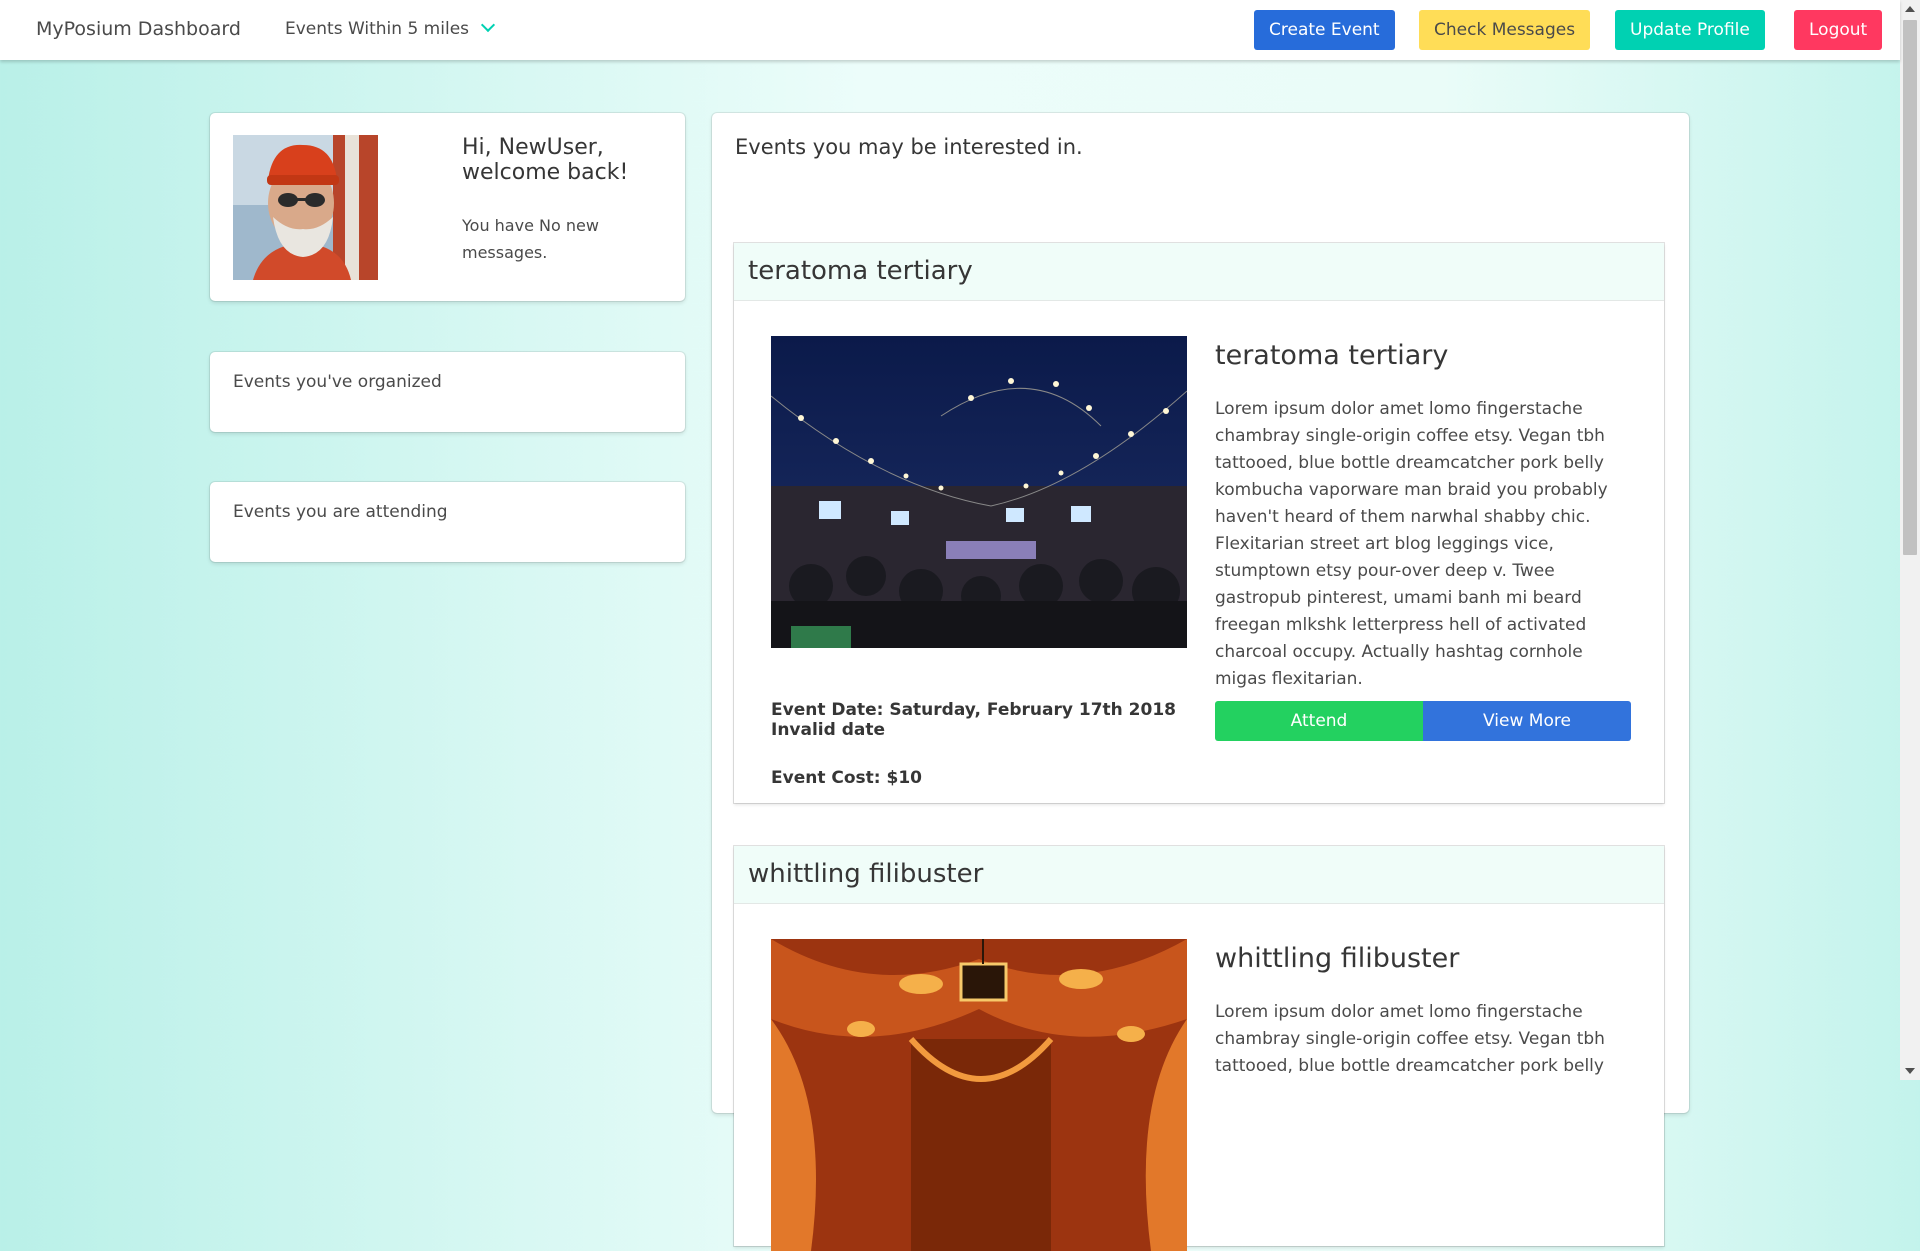 This screenshot has width=1920, height=1251. Describe the element at coordinates (909, 147) in the screenshot. I see `events-feed-title: Events you may be interested in.` at that location.